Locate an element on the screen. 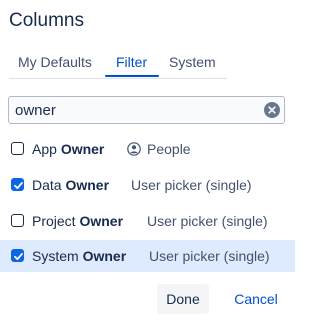 This screenshot has height=324, width=320. dialog-title: Columns is located at coordinates (46, 20).